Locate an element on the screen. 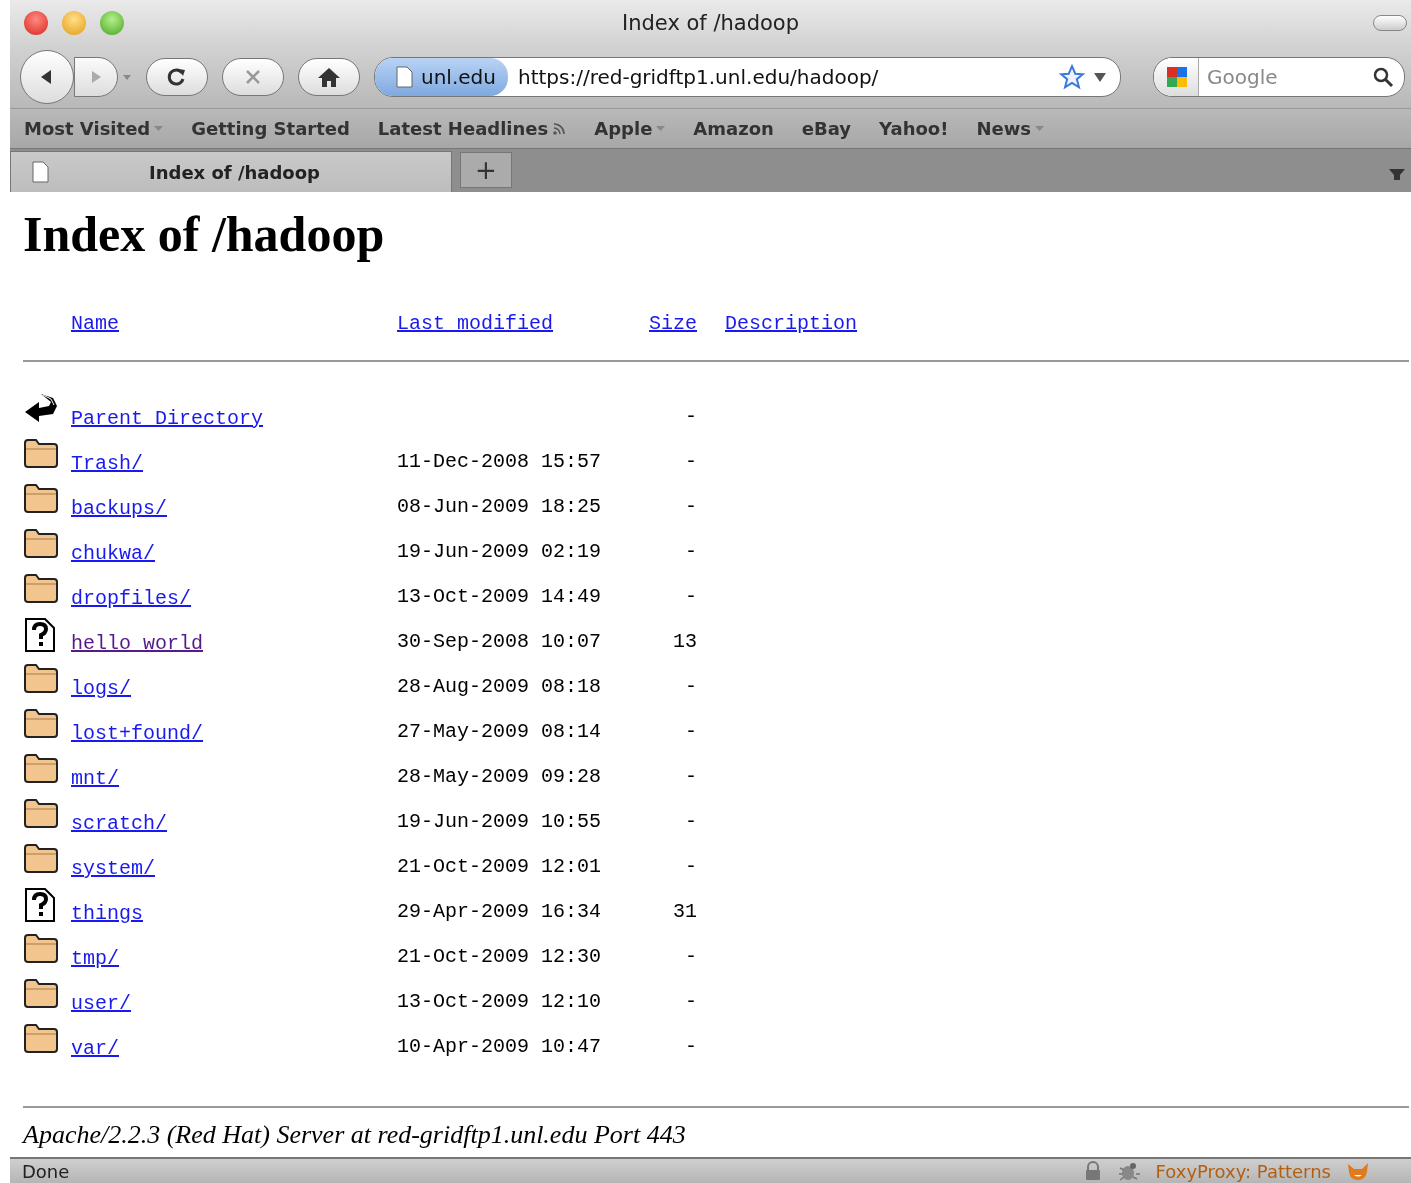 This screenshot has height=1183, width=1411. reload-icon is located at coordinates (177, 77).